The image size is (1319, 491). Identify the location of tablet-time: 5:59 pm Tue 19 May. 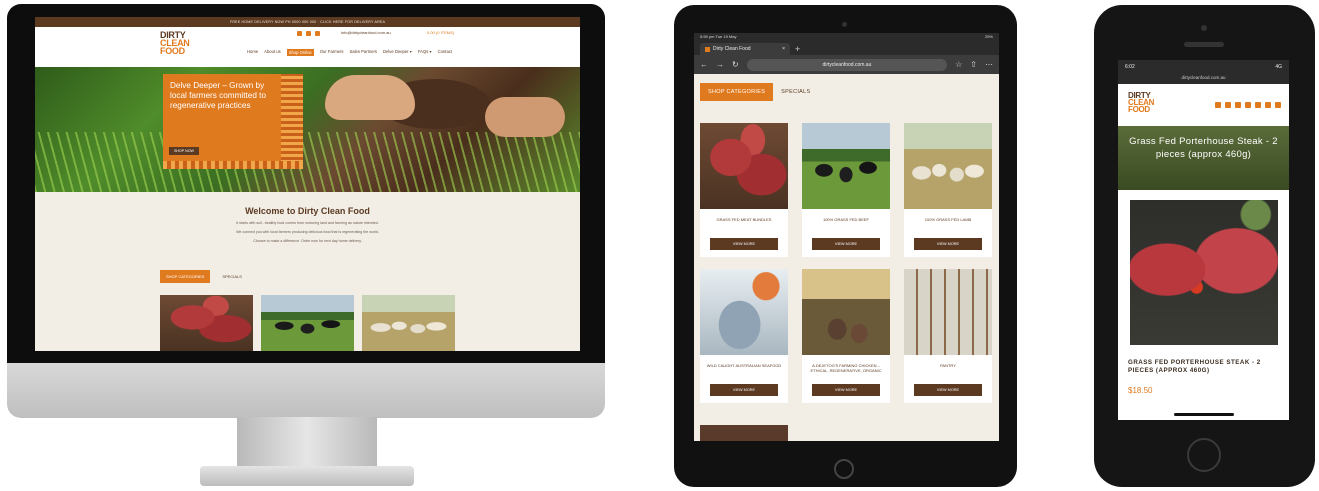
(718, 36).